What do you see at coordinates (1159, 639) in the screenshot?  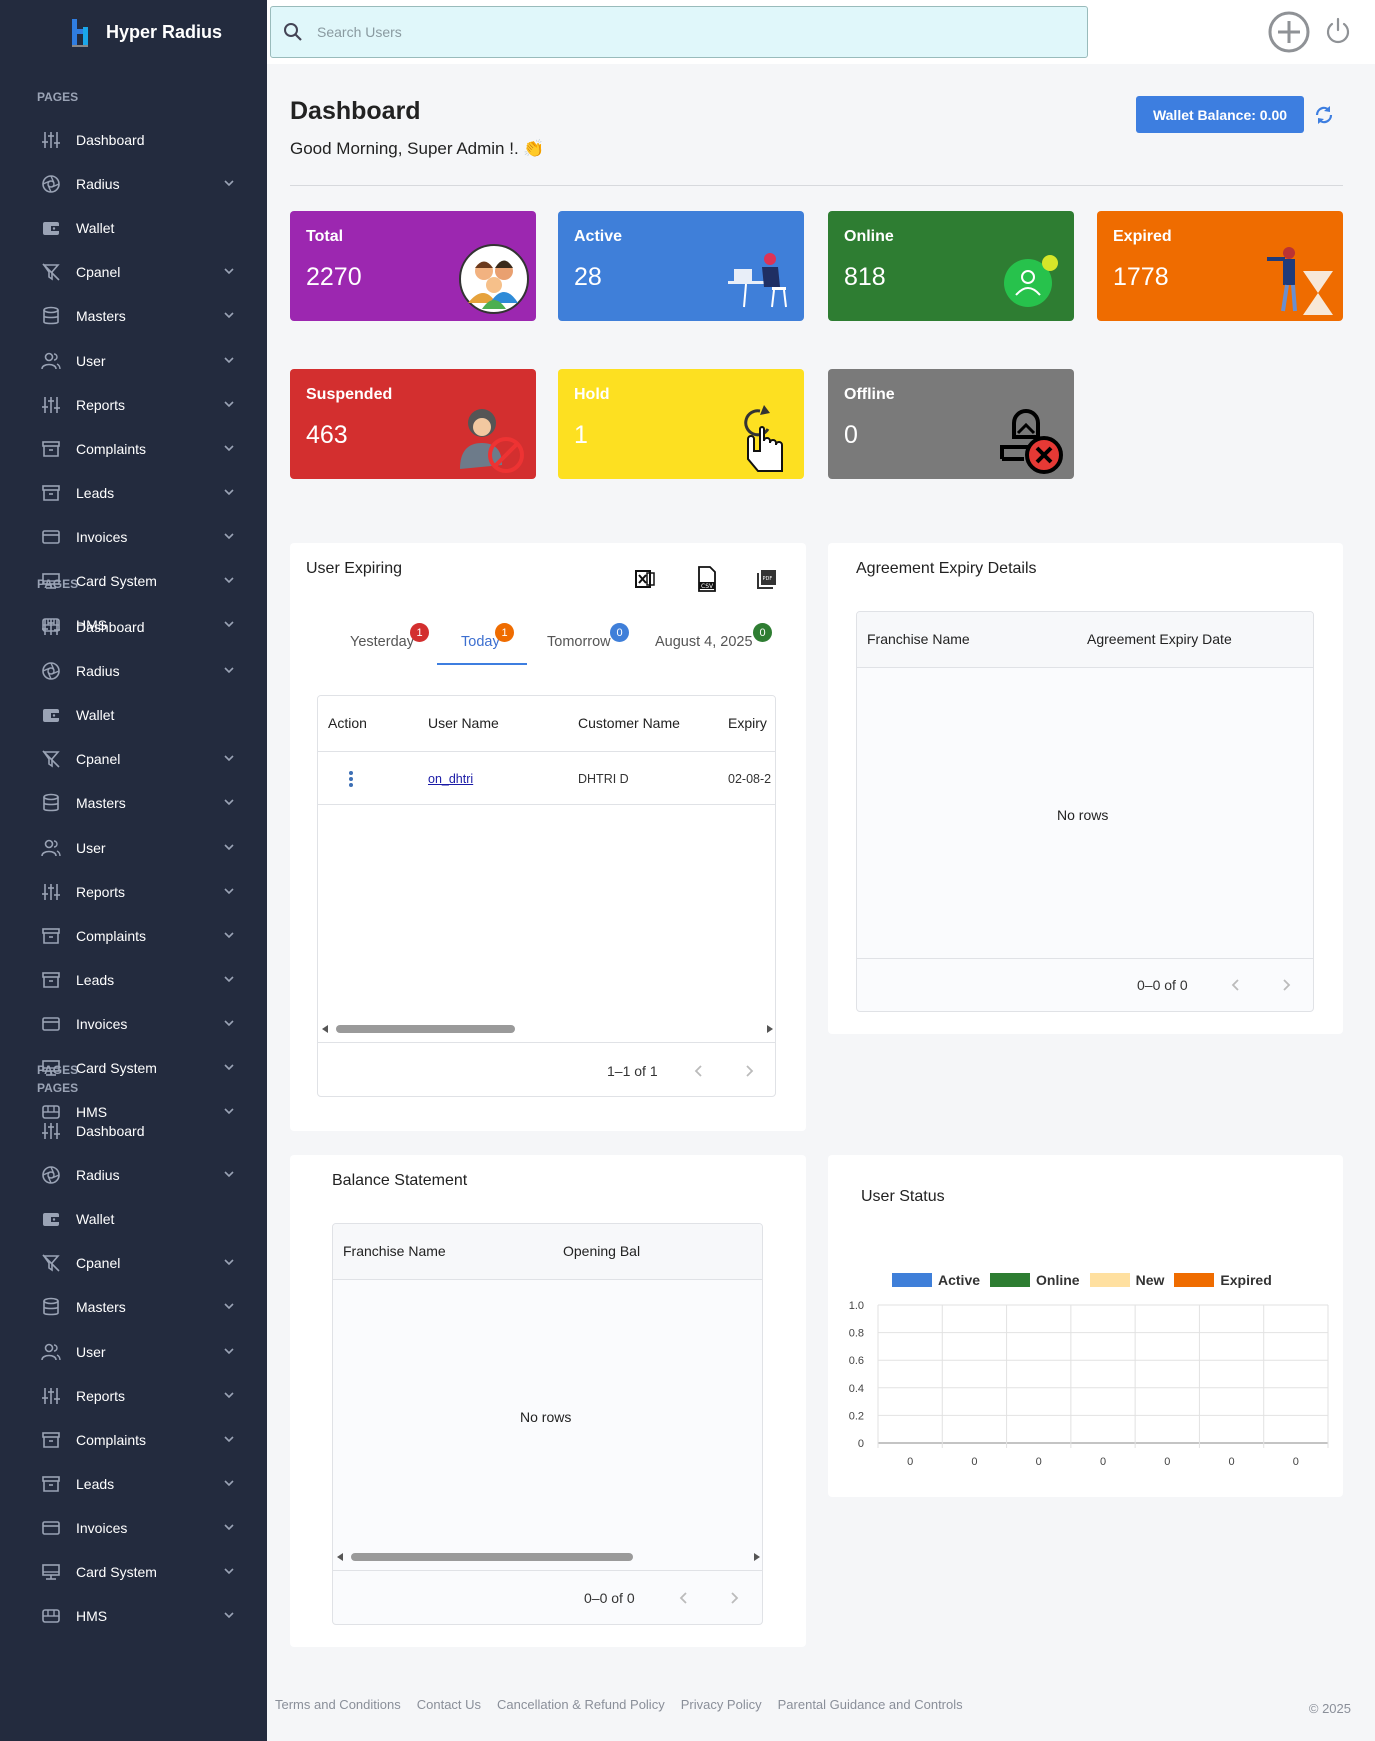 I see `col-agreement-expiry-date: Agreement Expiry Date` at bounding box center [1159, 639].